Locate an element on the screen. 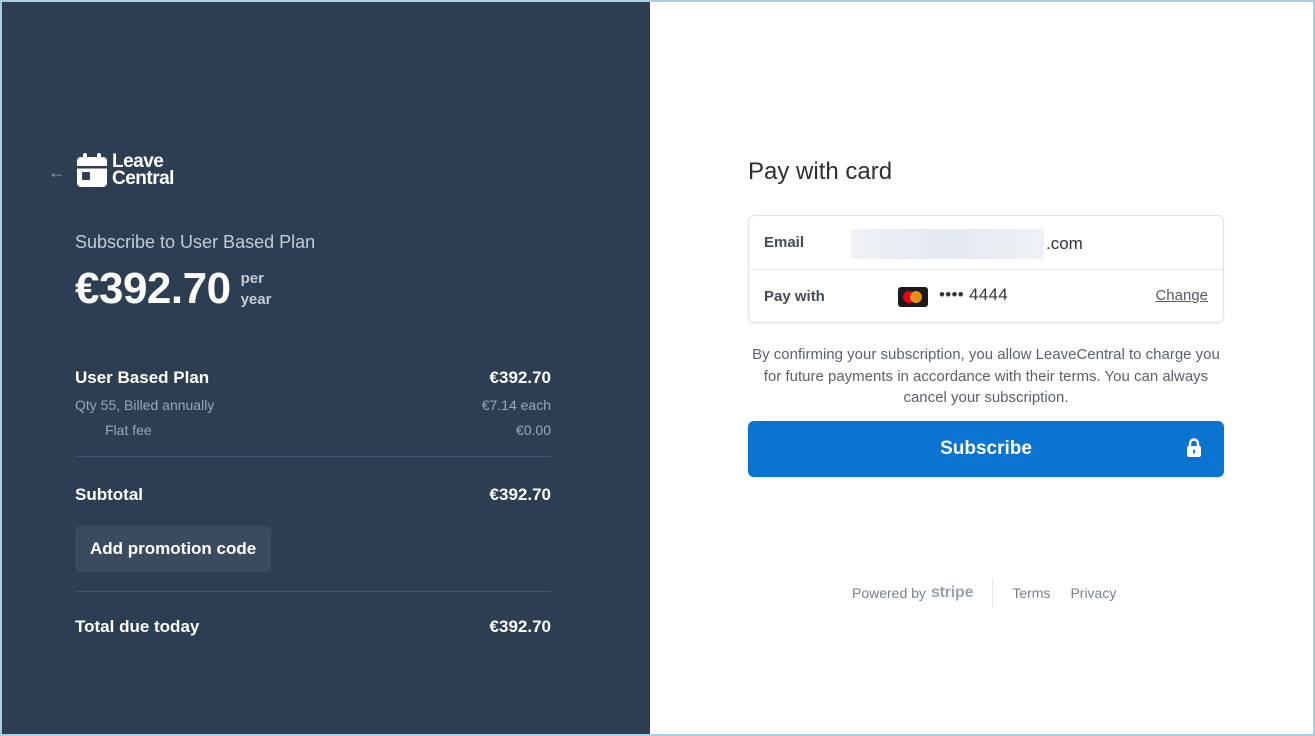  subscribe-label: Subscribe is located at coordinates (986, 448).